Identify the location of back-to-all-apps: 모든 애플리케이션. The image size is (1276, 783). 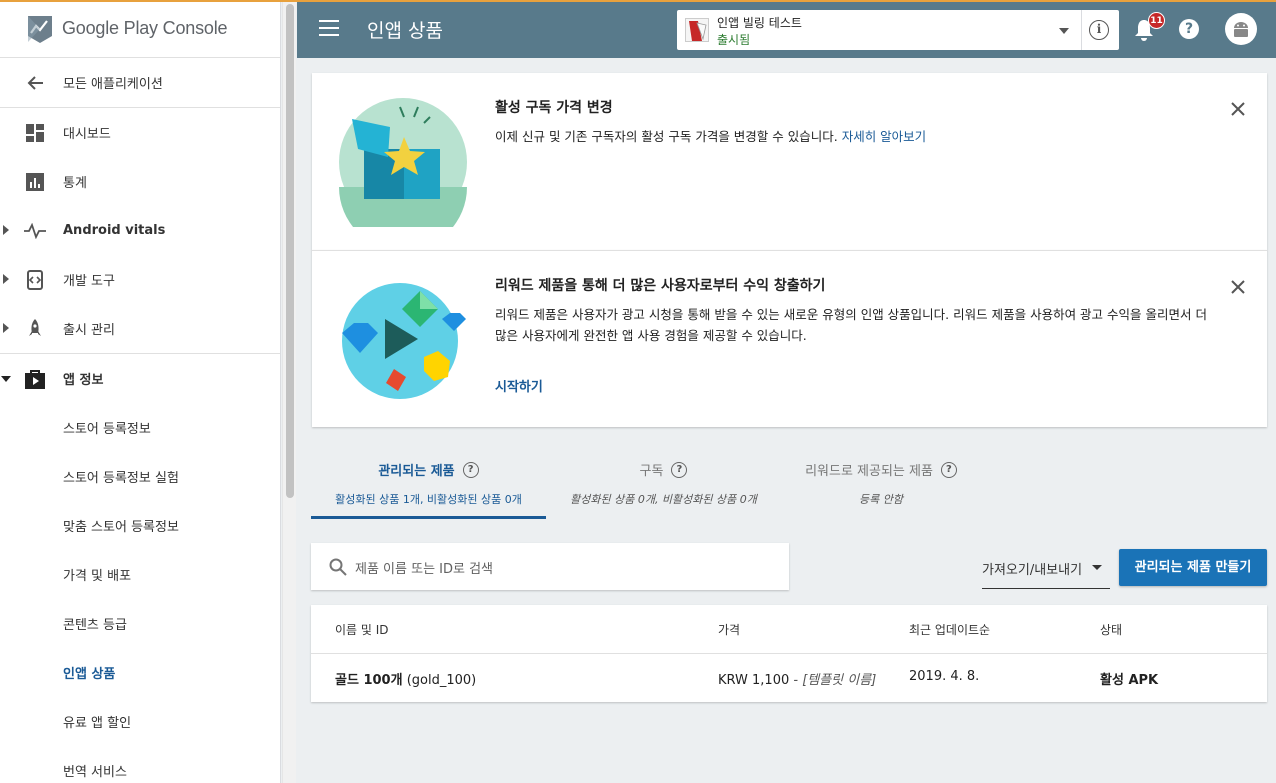
(140, 82).